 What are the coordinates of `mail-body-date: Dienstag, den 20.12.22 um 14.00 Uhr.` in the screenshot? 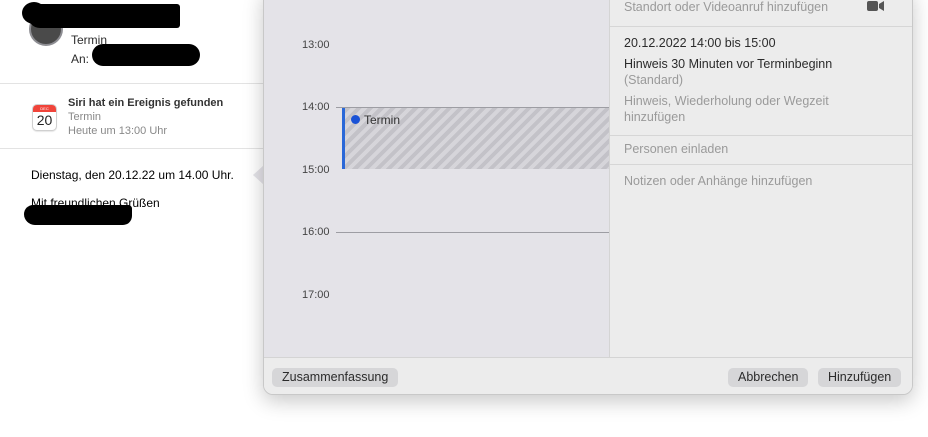 It's located at (132, 175).